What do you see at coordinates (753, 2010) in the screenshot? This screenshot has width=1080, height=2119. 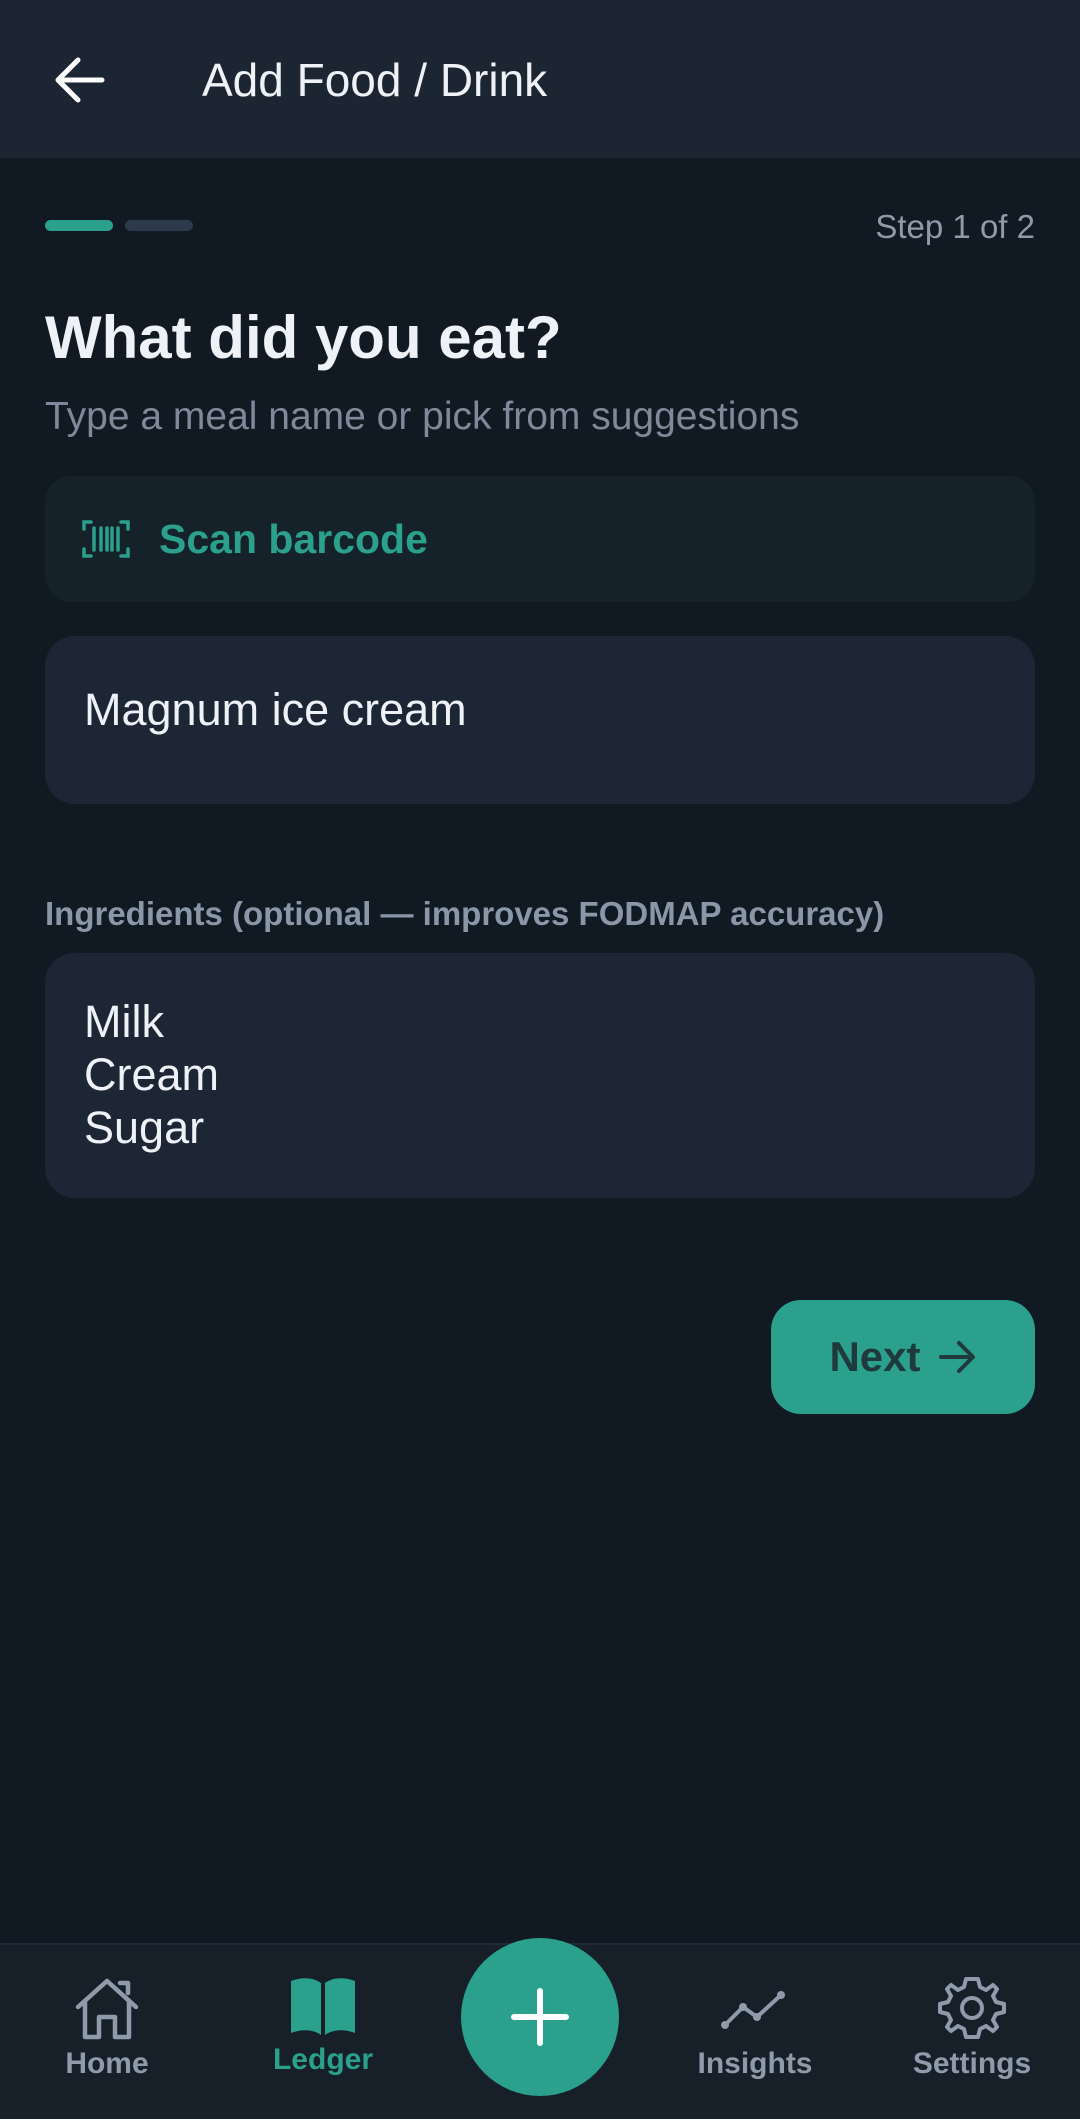 I see `line-chart-icon` at bounding box center [753, 2010].